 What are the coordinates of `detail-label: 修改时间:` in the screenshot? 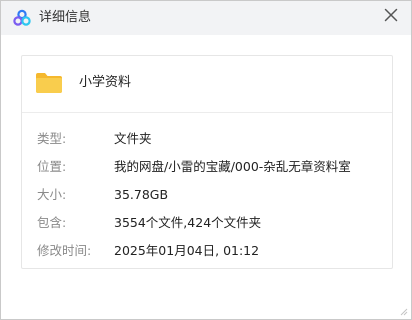 It's located at (64, 250).